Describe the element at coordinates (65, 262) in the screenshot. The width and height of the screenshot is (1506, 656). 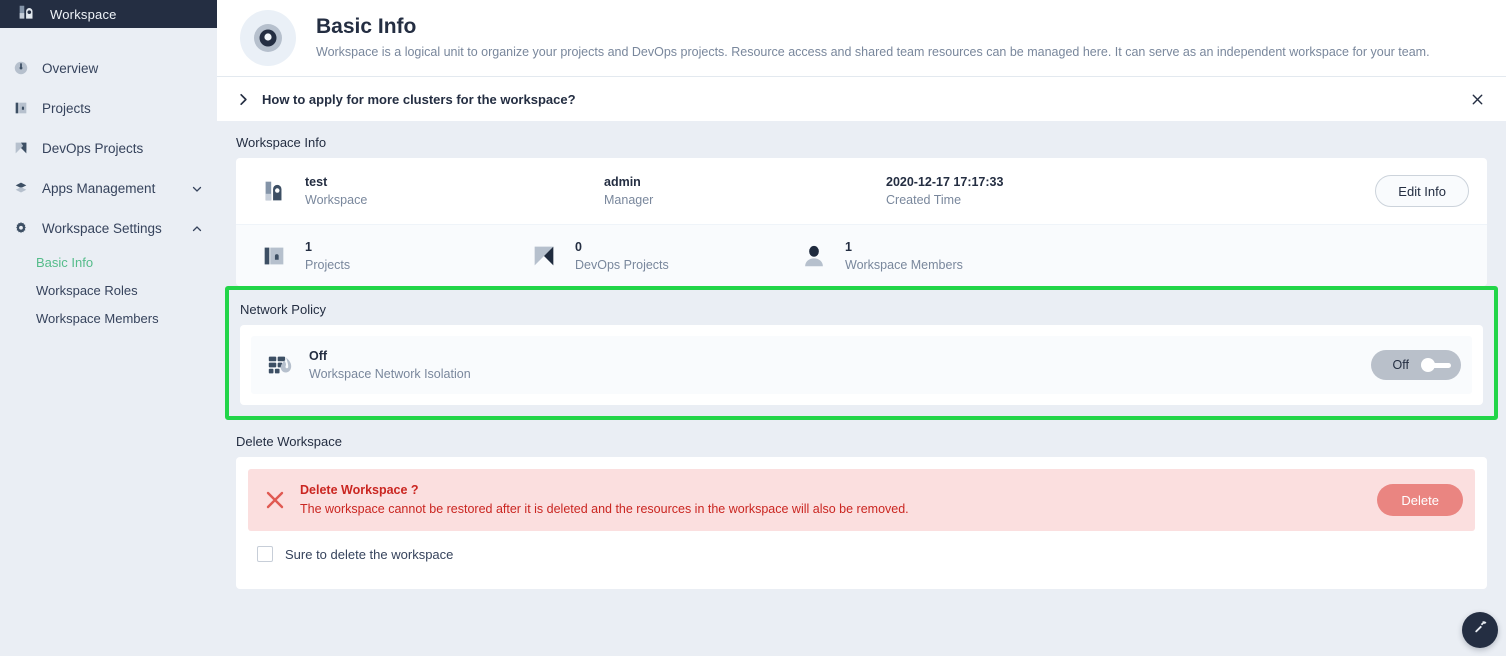
I see `sidebar-subitem-label: Basic Info` at that location.